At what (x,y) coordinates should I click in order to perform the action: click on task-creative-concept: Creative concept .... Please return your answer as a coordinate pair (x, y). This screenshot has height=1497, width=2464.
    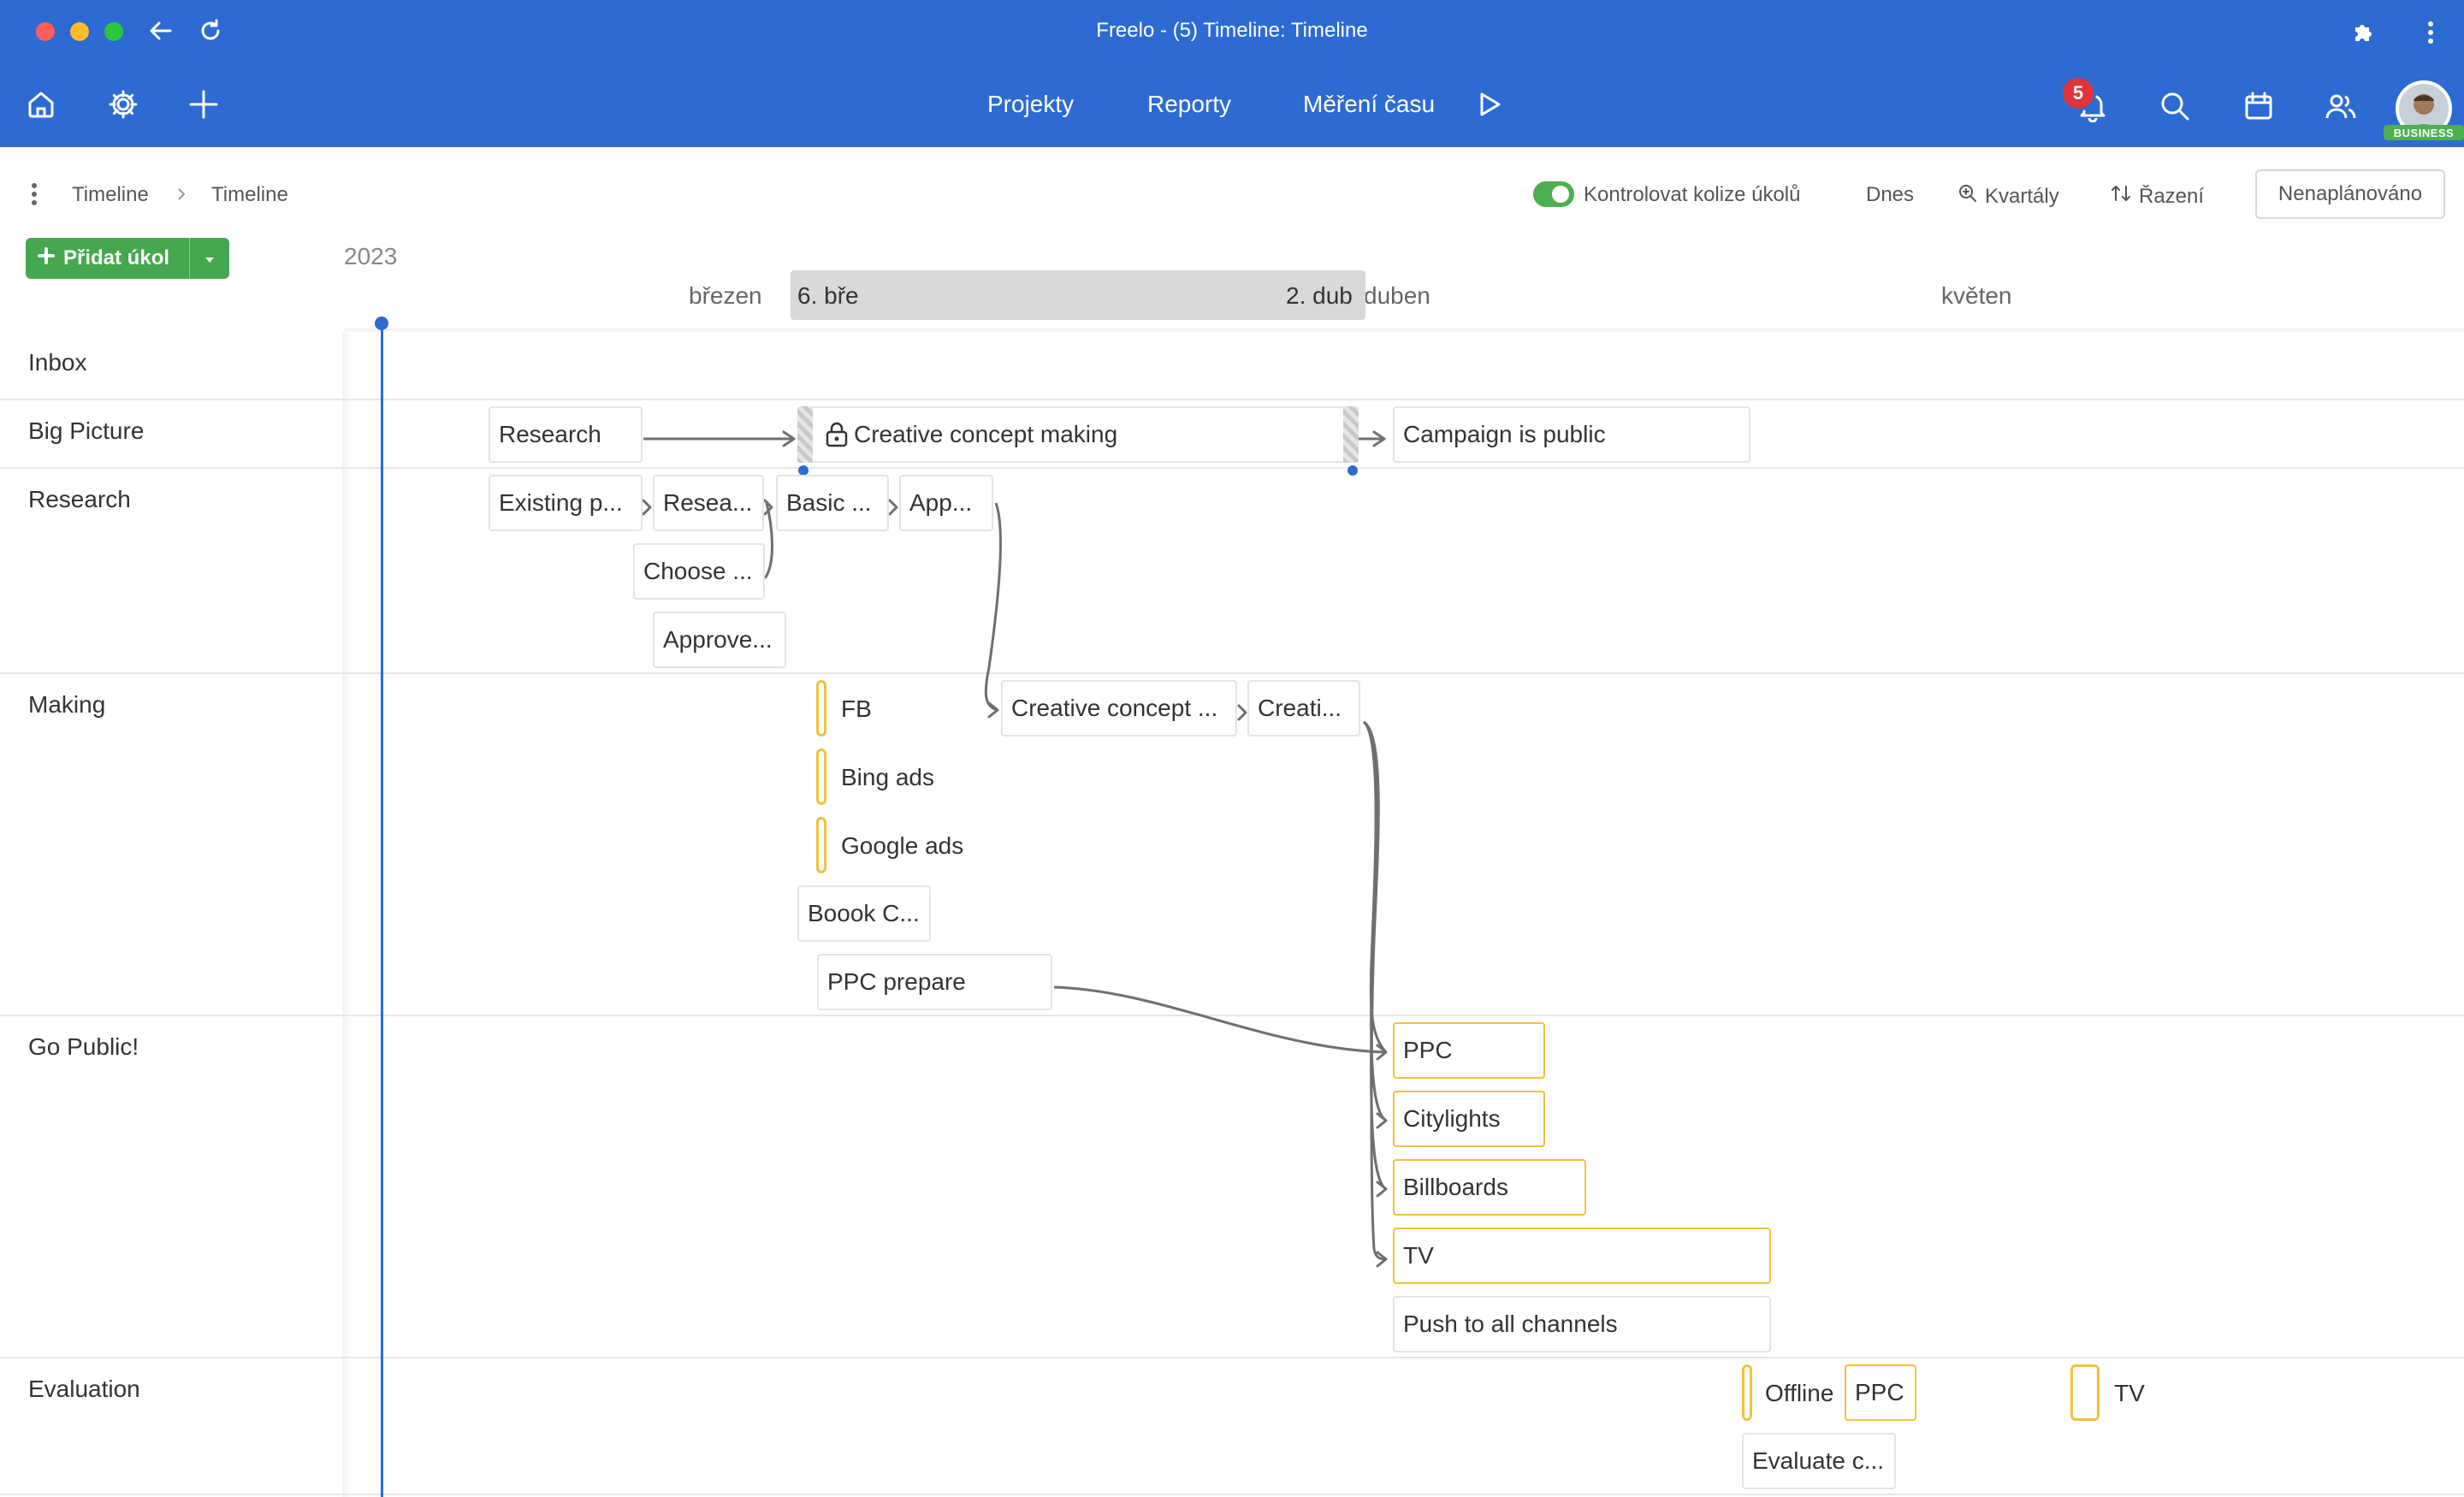
    Looking at the image, I should click on (1119, 708).